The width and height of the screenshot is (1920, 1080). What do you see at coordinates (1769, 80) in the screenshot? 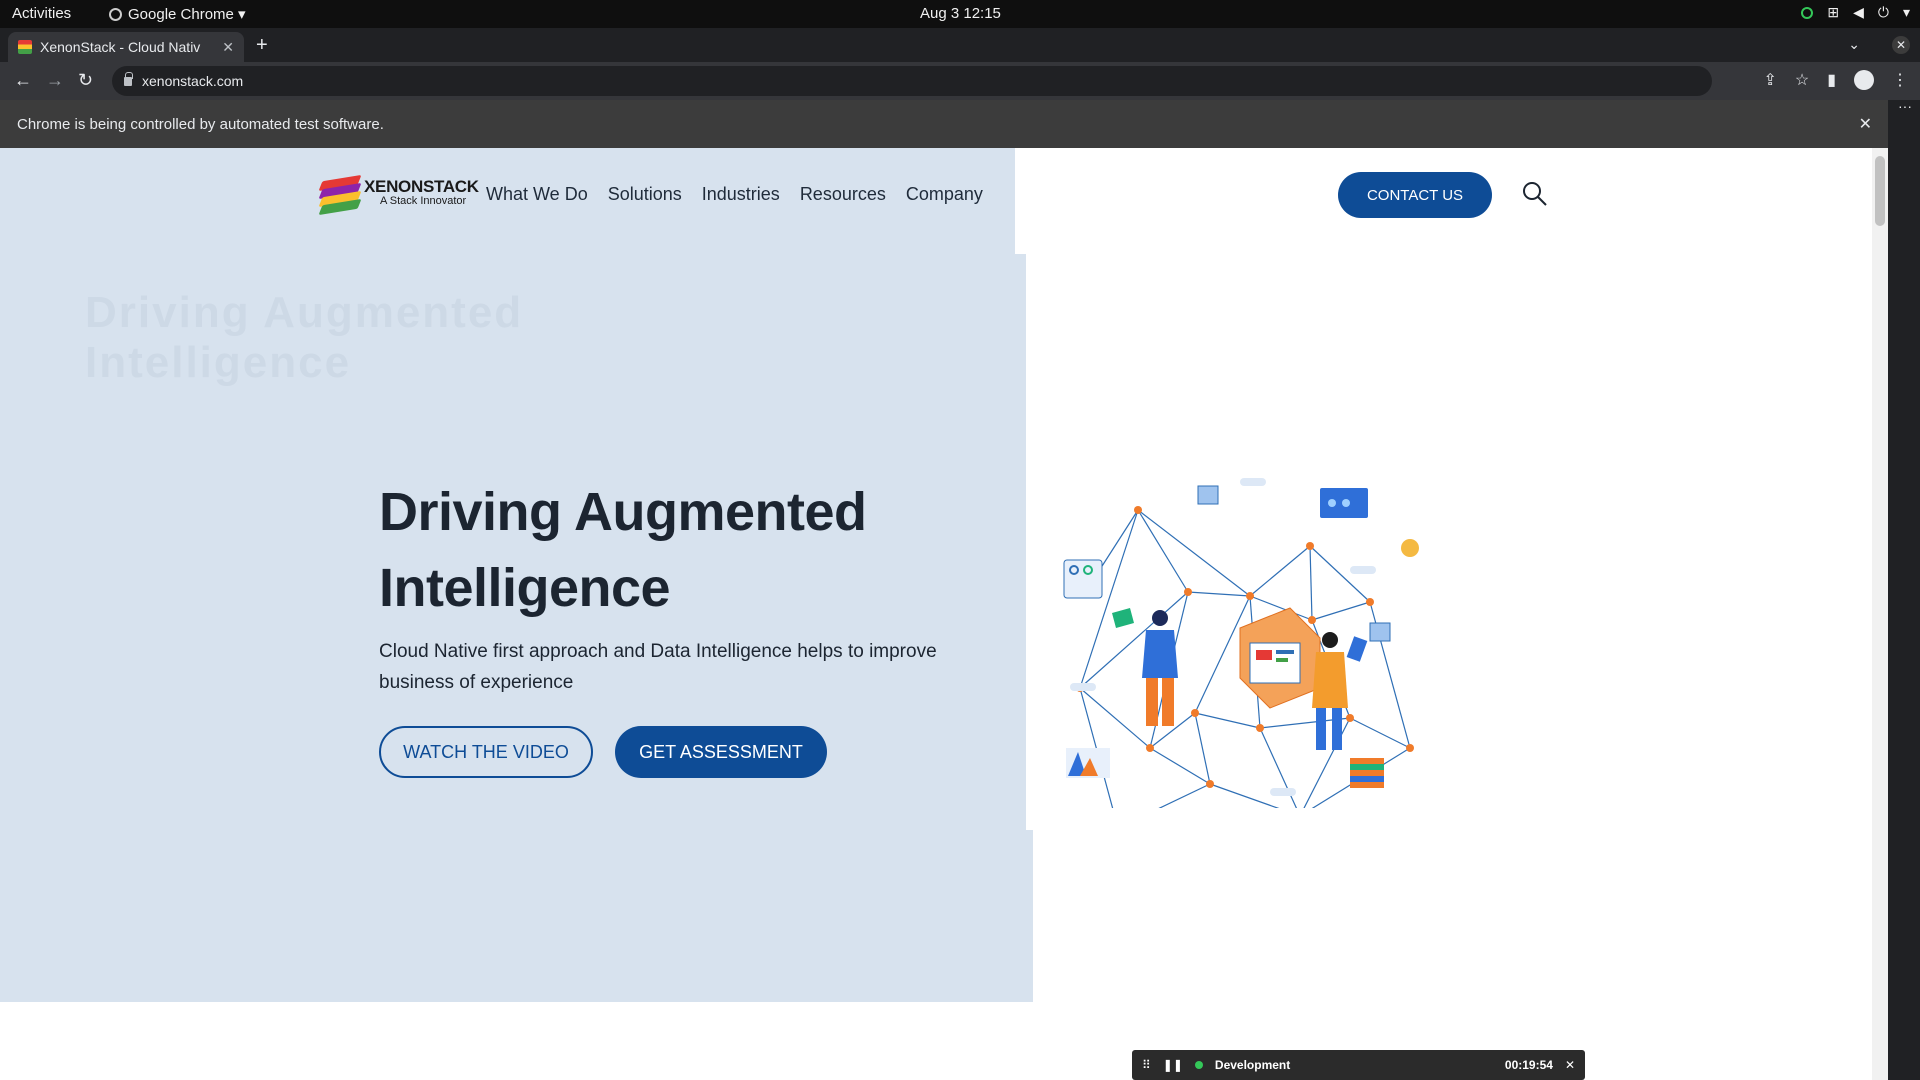
I see `share-icon: ⇪` at bounding box center [1769, 80].